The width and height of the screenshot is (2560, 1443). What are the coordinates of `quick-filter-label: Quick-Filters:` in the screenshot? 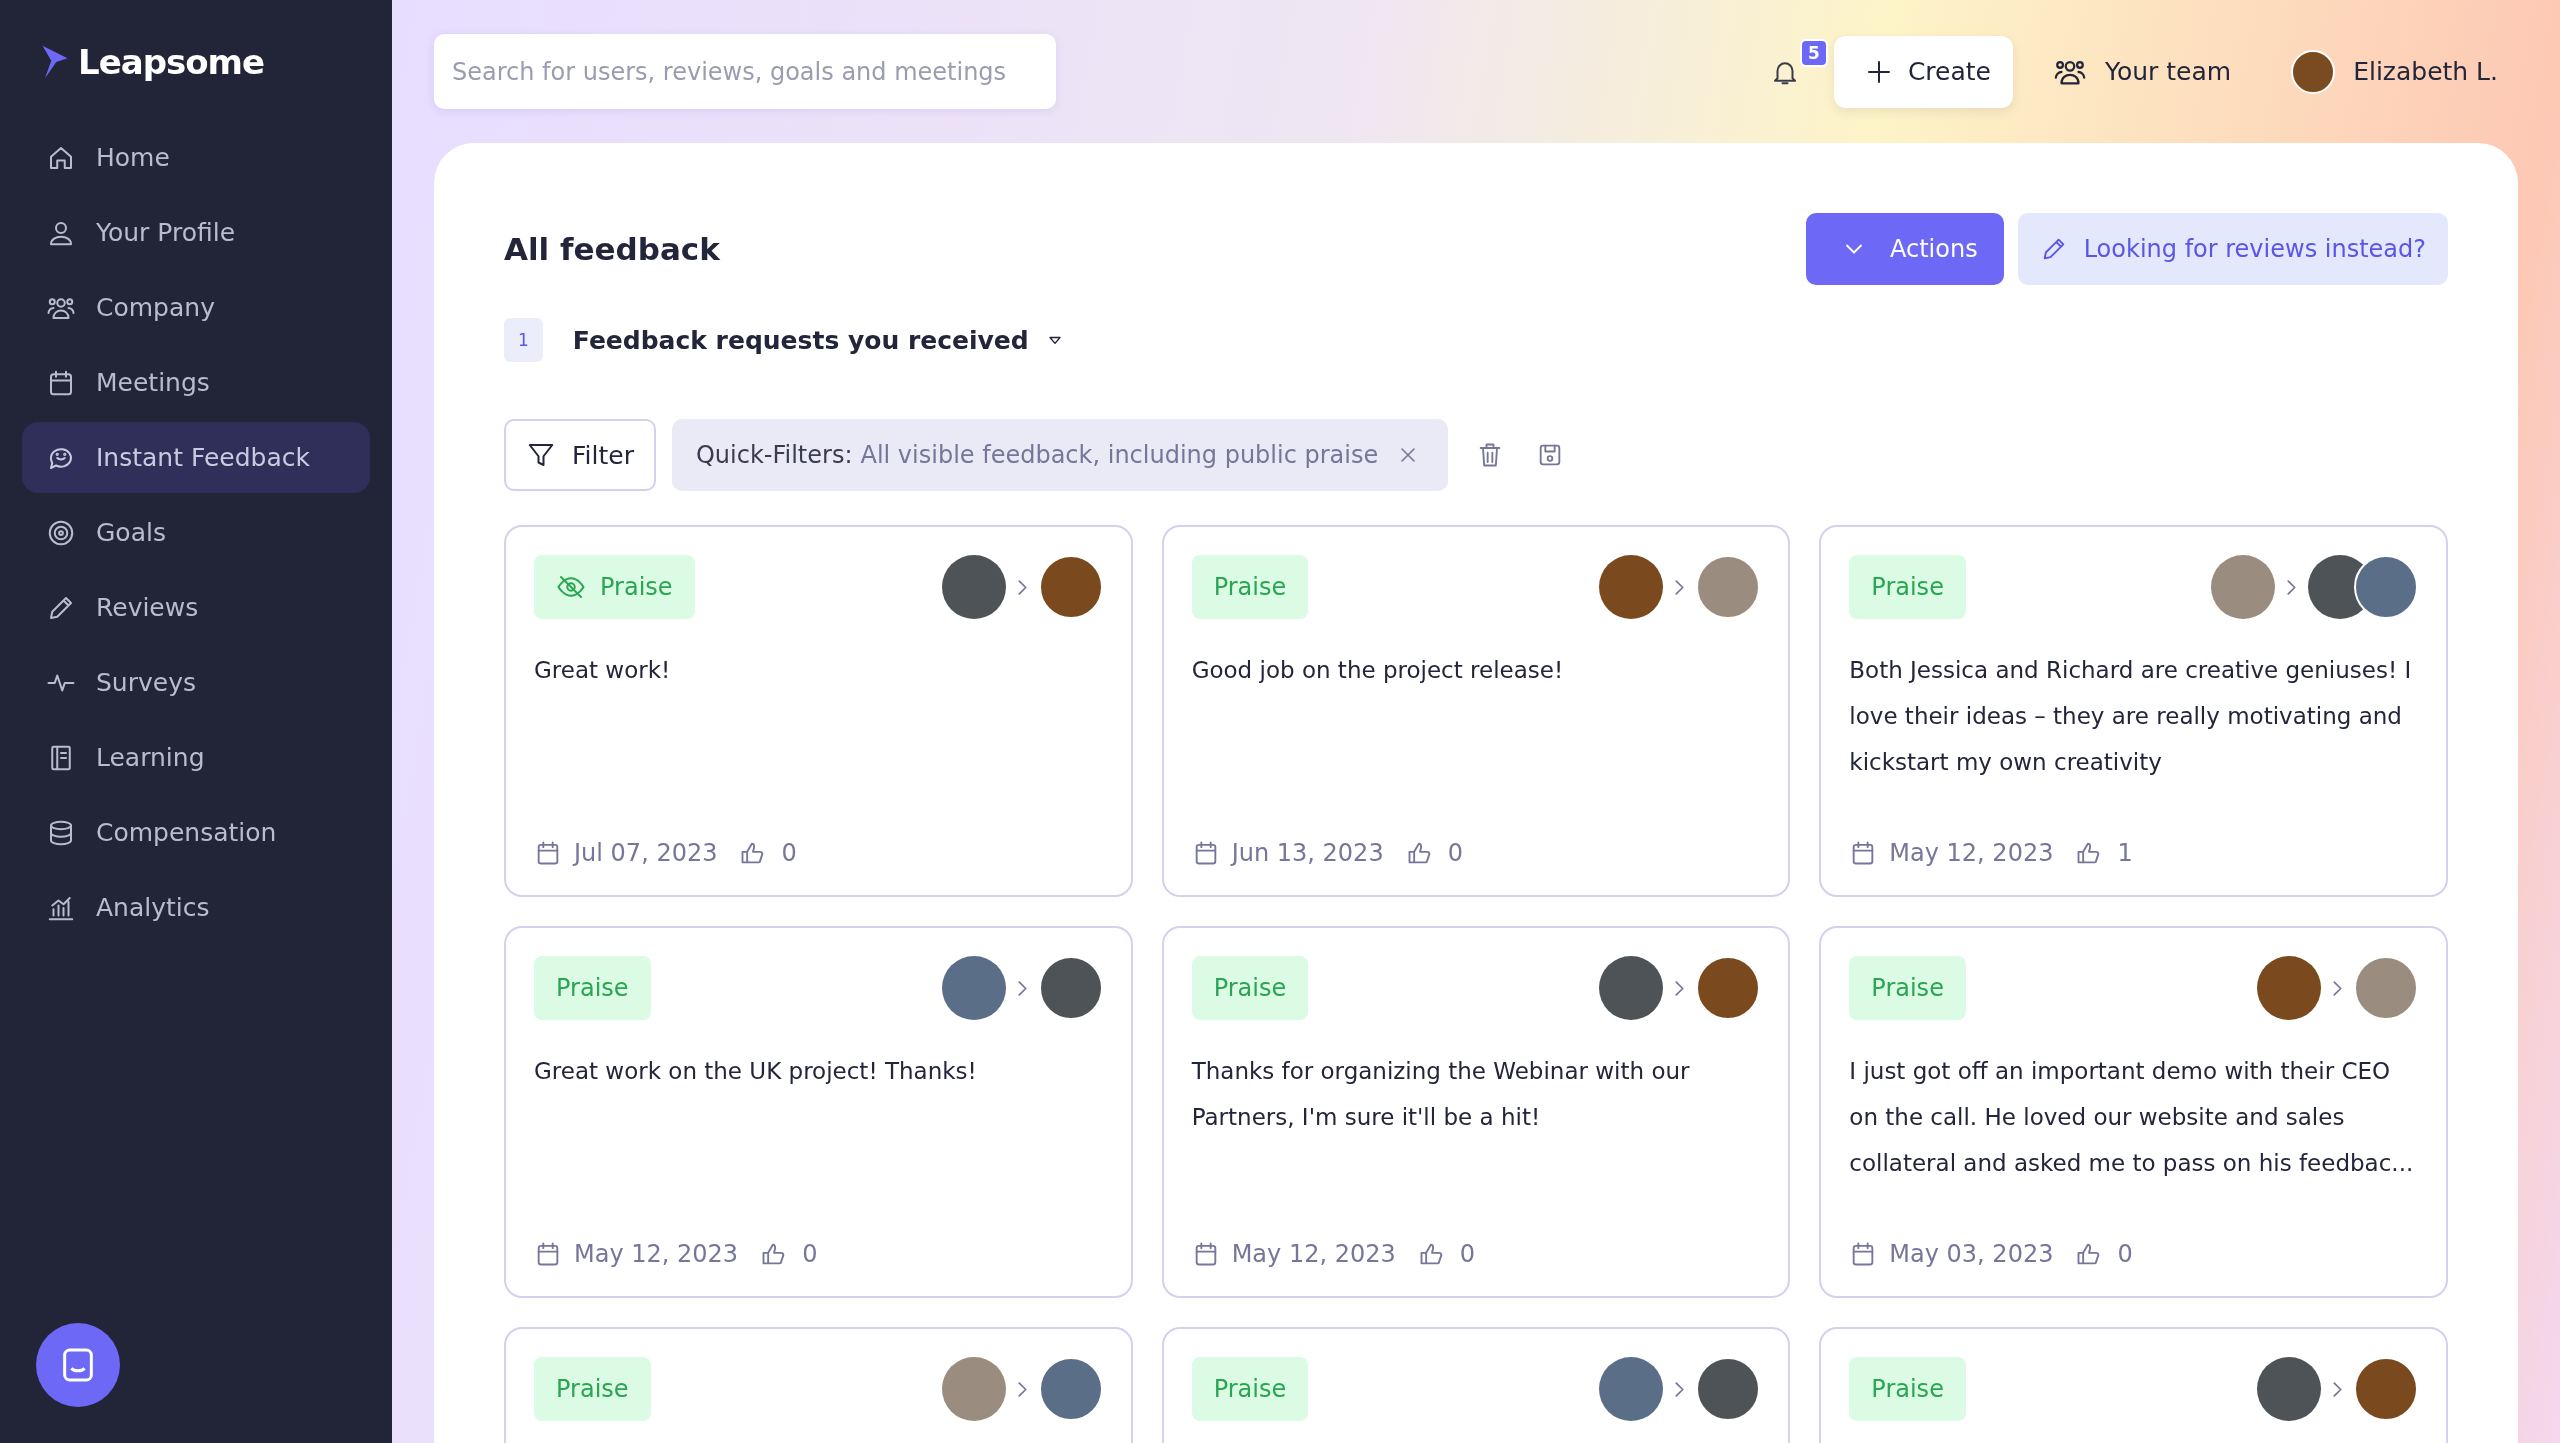 It's located at (774, 455).